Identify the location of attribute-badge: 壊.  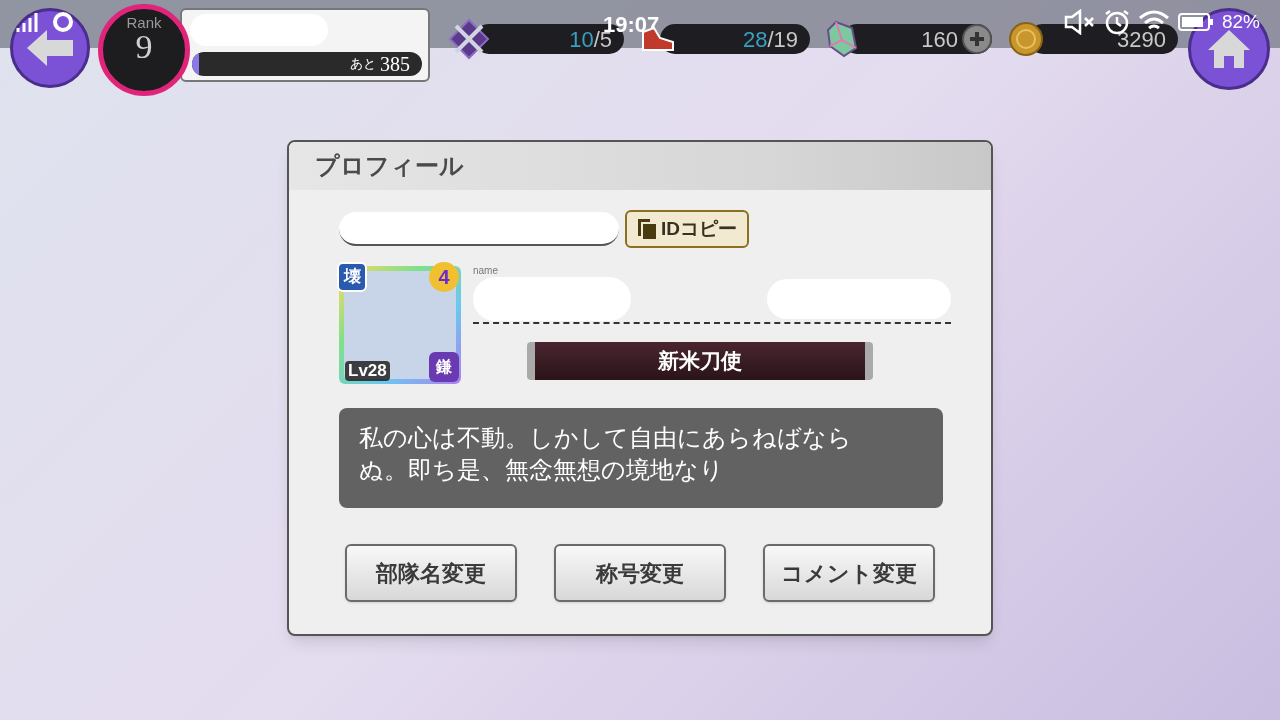
(352, 277).